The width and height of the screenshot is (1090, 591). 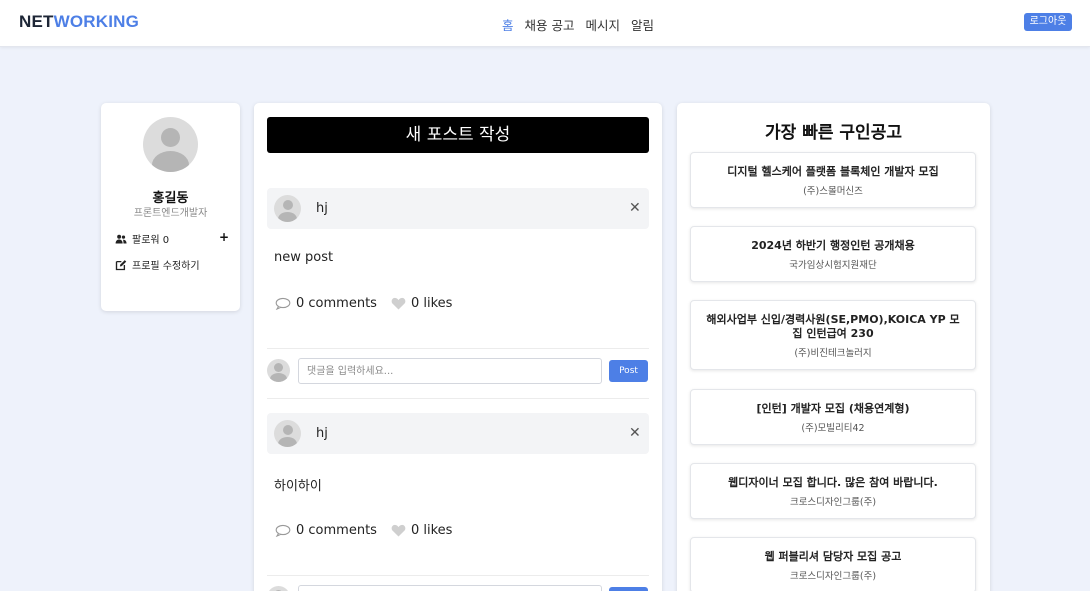 I want to click on edit-profile-label: 프로필 수정하기, so click(x=166, y=266).